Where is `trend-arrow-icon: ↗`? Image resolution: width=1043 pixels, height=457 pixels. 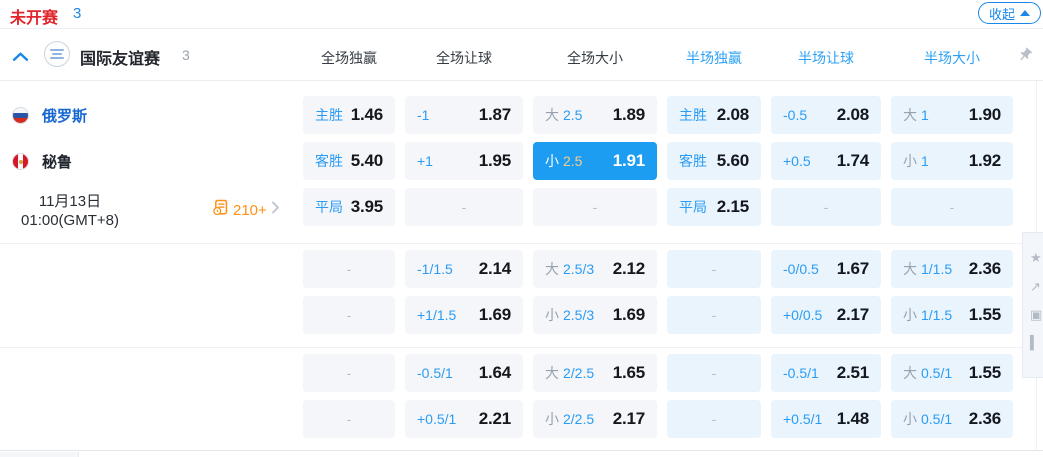 trend-arrow-icon: ↗ is located at coordinates (1035, 286).